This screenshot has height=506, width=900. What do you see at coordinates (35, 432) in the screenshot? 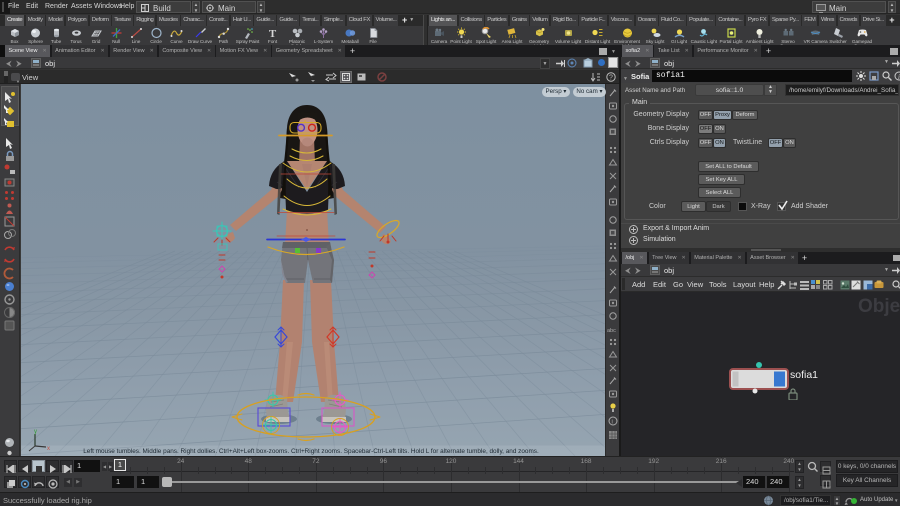
I see `svg-text: y` at bounding box center [35, 432].